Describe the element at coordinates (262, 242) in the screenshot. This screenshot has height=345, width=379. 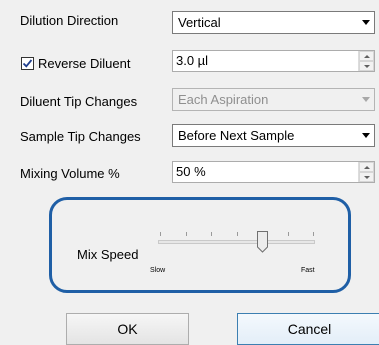
I see `mix-speed-slider-thumb` at that location.